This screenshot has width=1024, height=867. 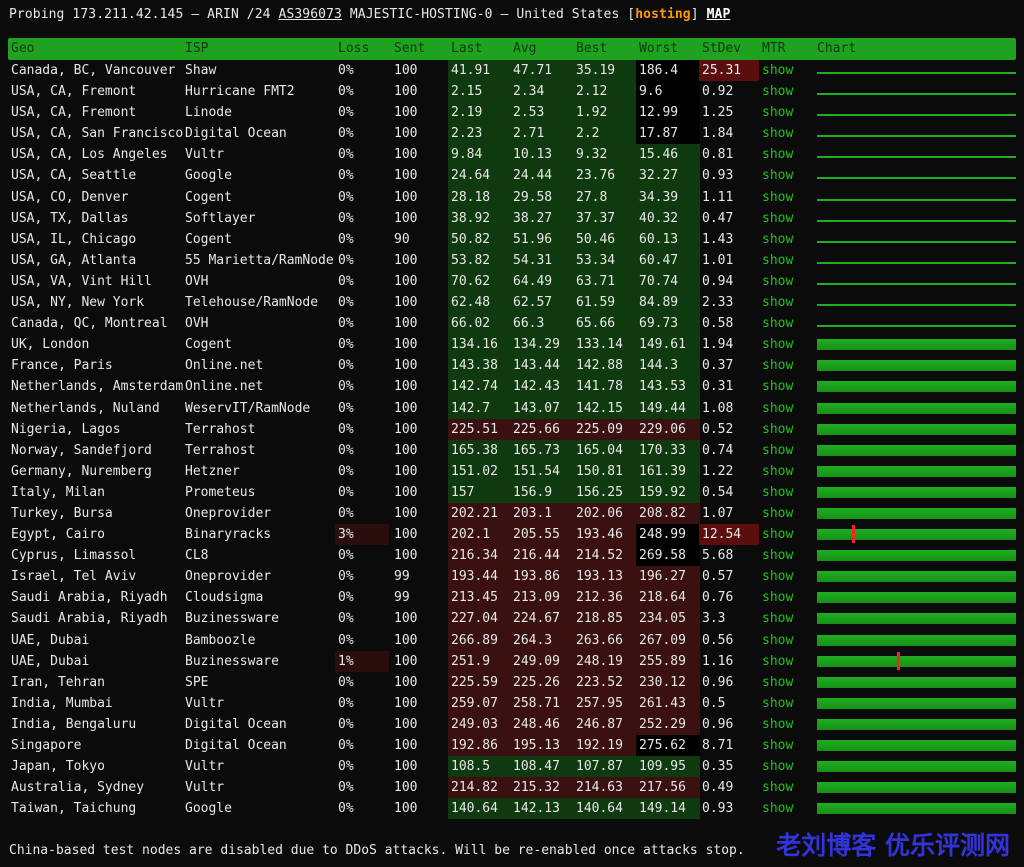 What do you see at coordinates (50, 345) in the screenshot?
I see `cell-geo: UK, London` at bounding box center [50, 345].